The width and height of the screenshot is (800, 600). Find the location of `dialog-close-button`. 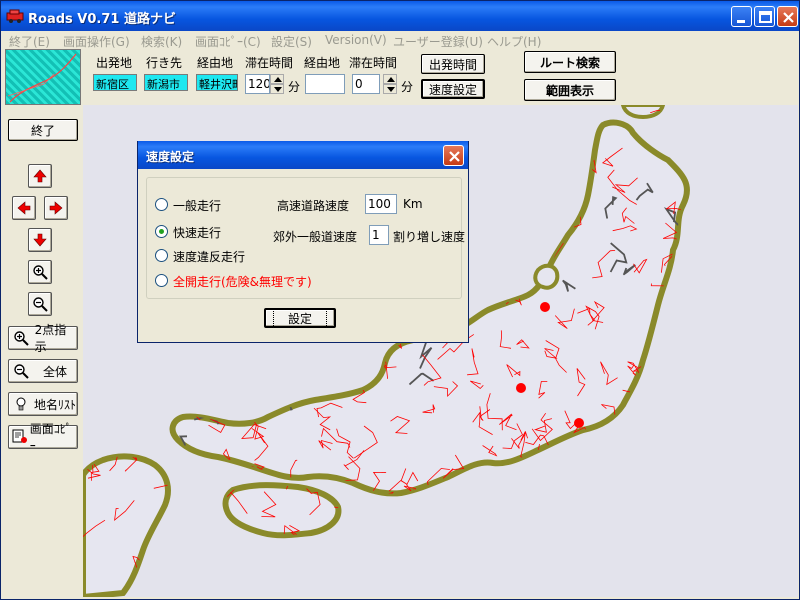

dialog-close-button is located at coordinates (453, 155).